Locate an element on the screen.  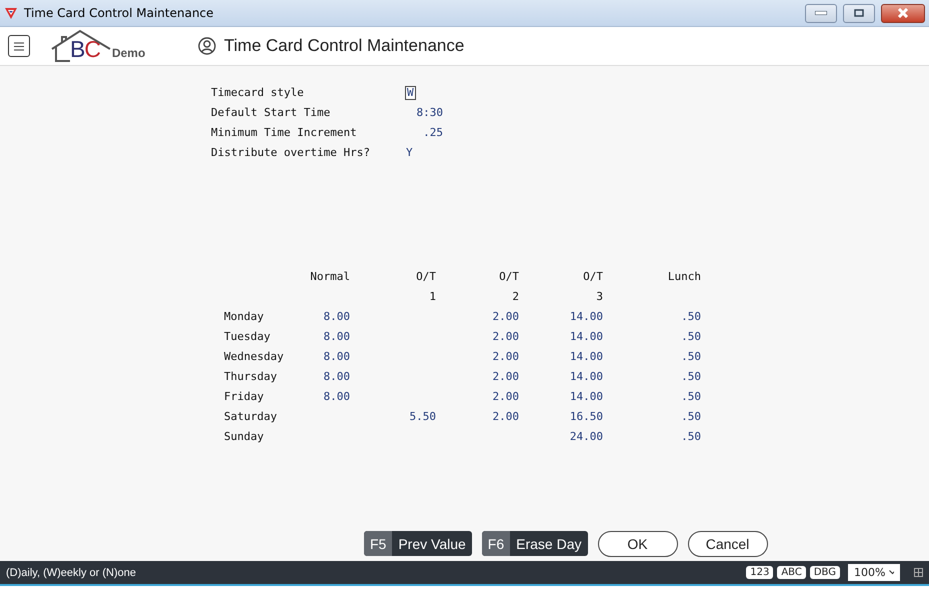
status-badge: ABC is located at coordinates (791, 572).